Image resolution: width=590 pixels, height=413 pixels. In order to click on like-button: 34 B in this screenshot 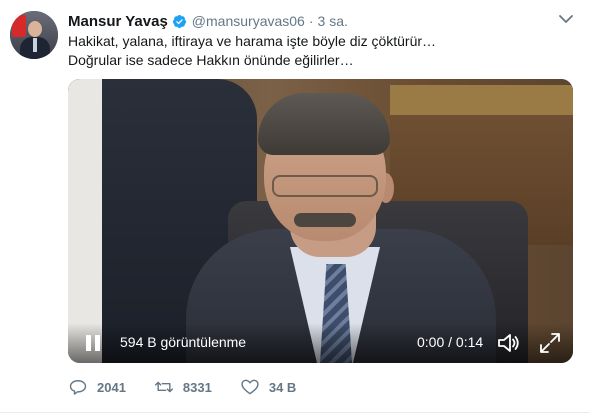, I will do `click(268, 387)`.